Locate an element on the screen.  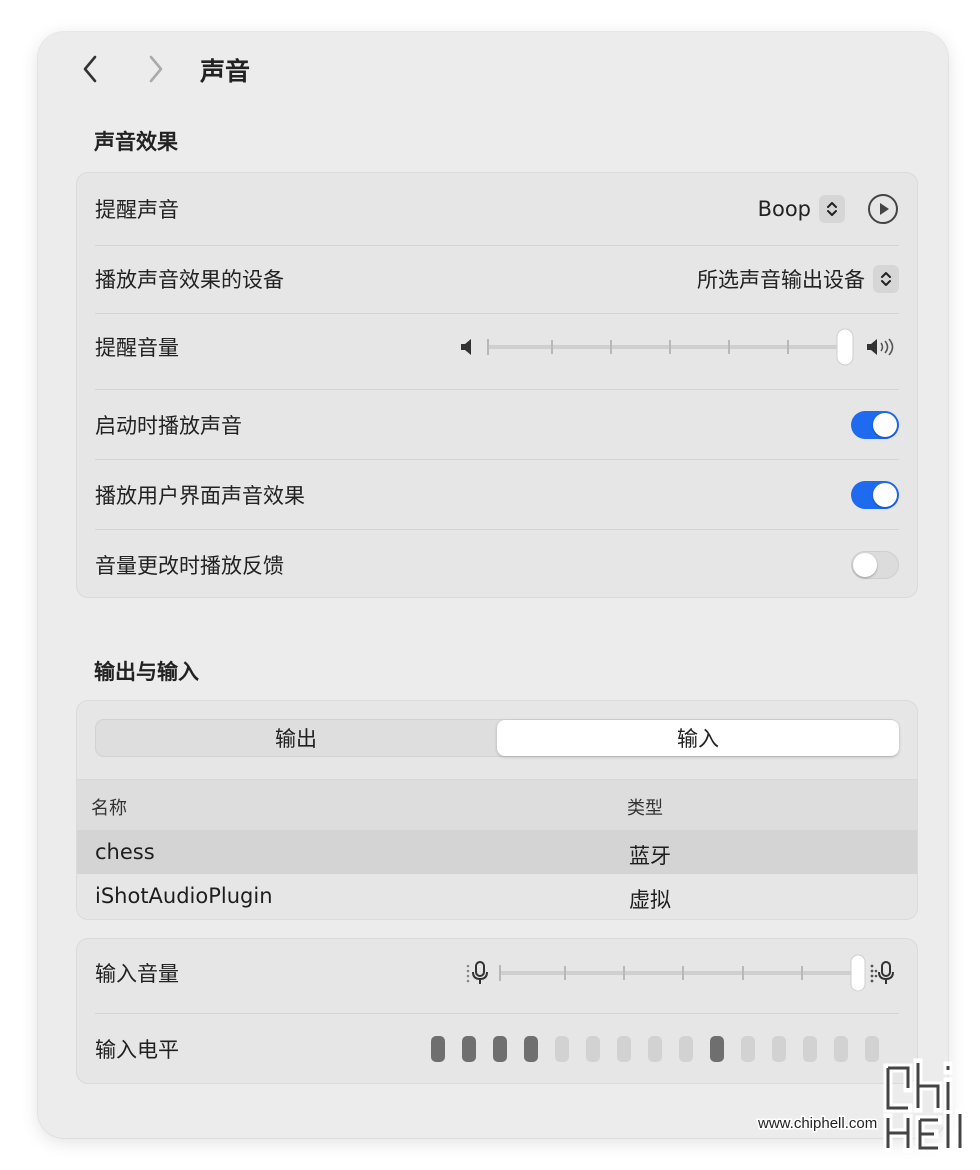
col-type-header: 类型 is located at coordinates (645, 807).